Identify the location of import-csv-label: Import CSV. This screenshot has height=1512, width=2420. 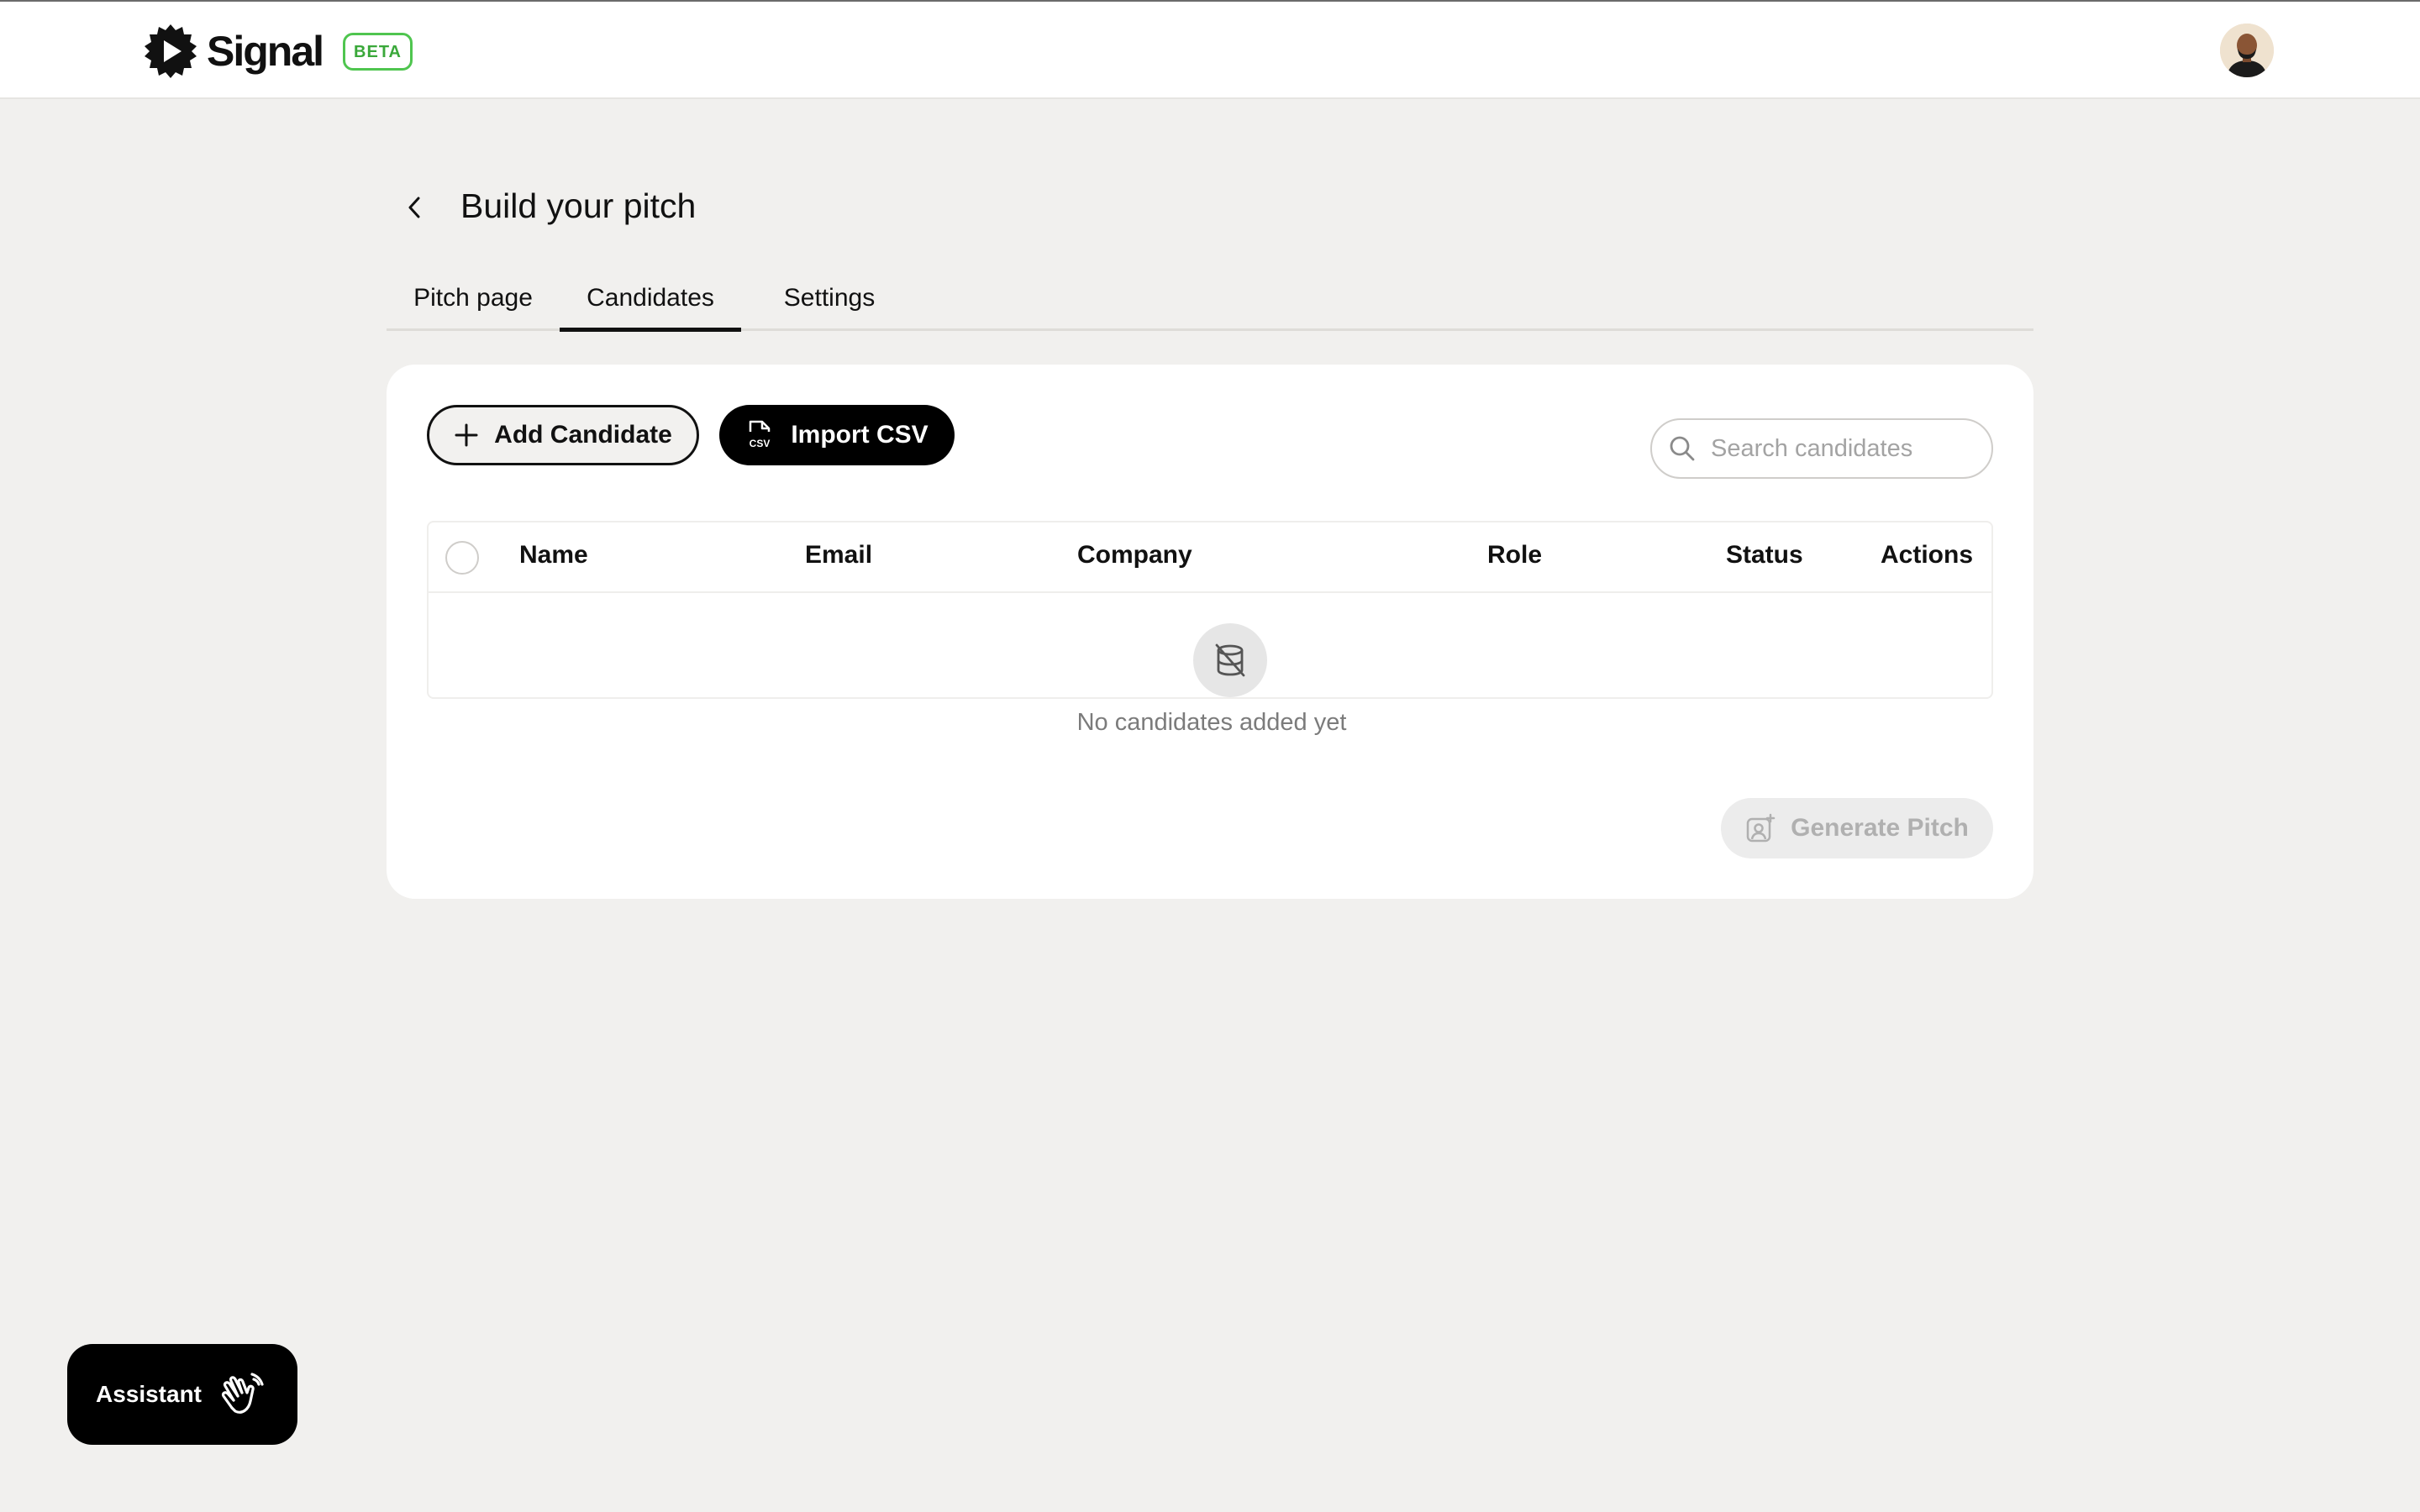
(860, 435).